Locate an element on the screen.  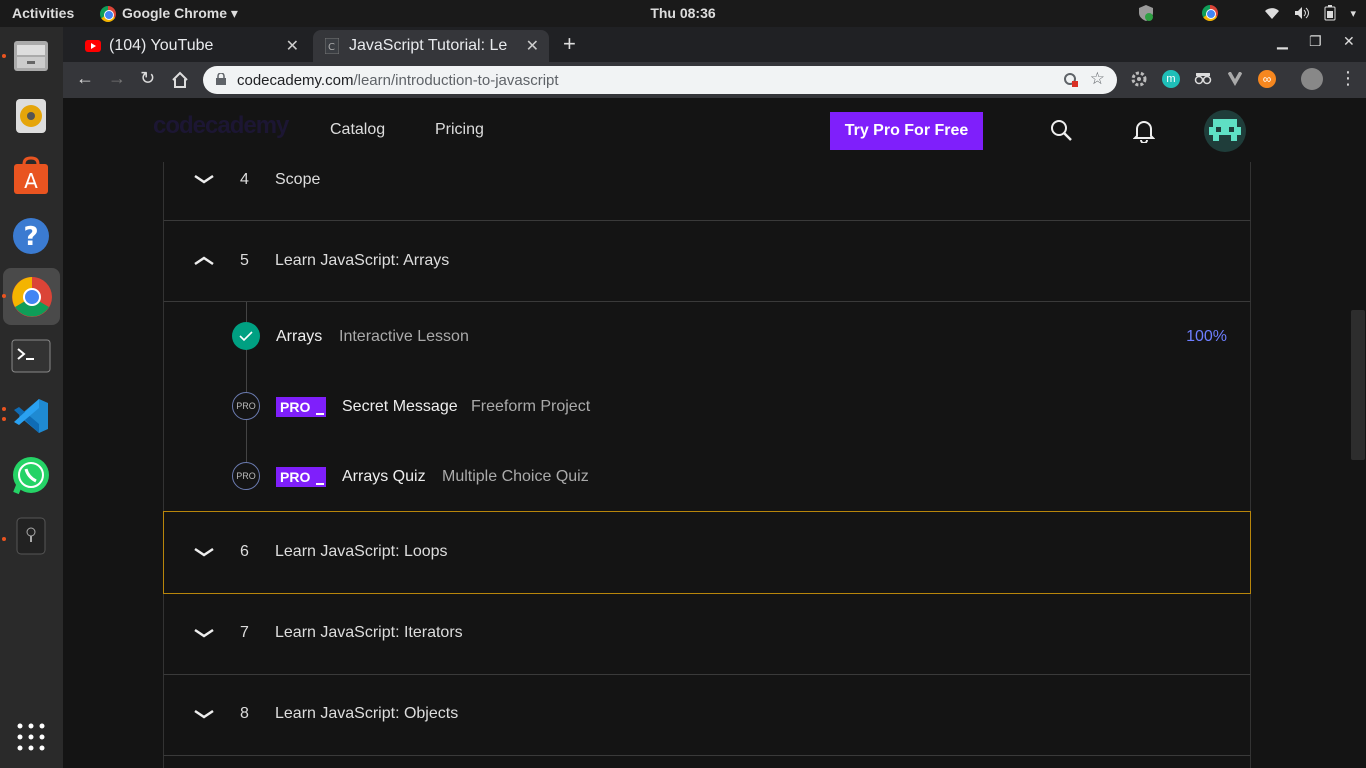
back-icon: ← is located at coordinates (85, 78).